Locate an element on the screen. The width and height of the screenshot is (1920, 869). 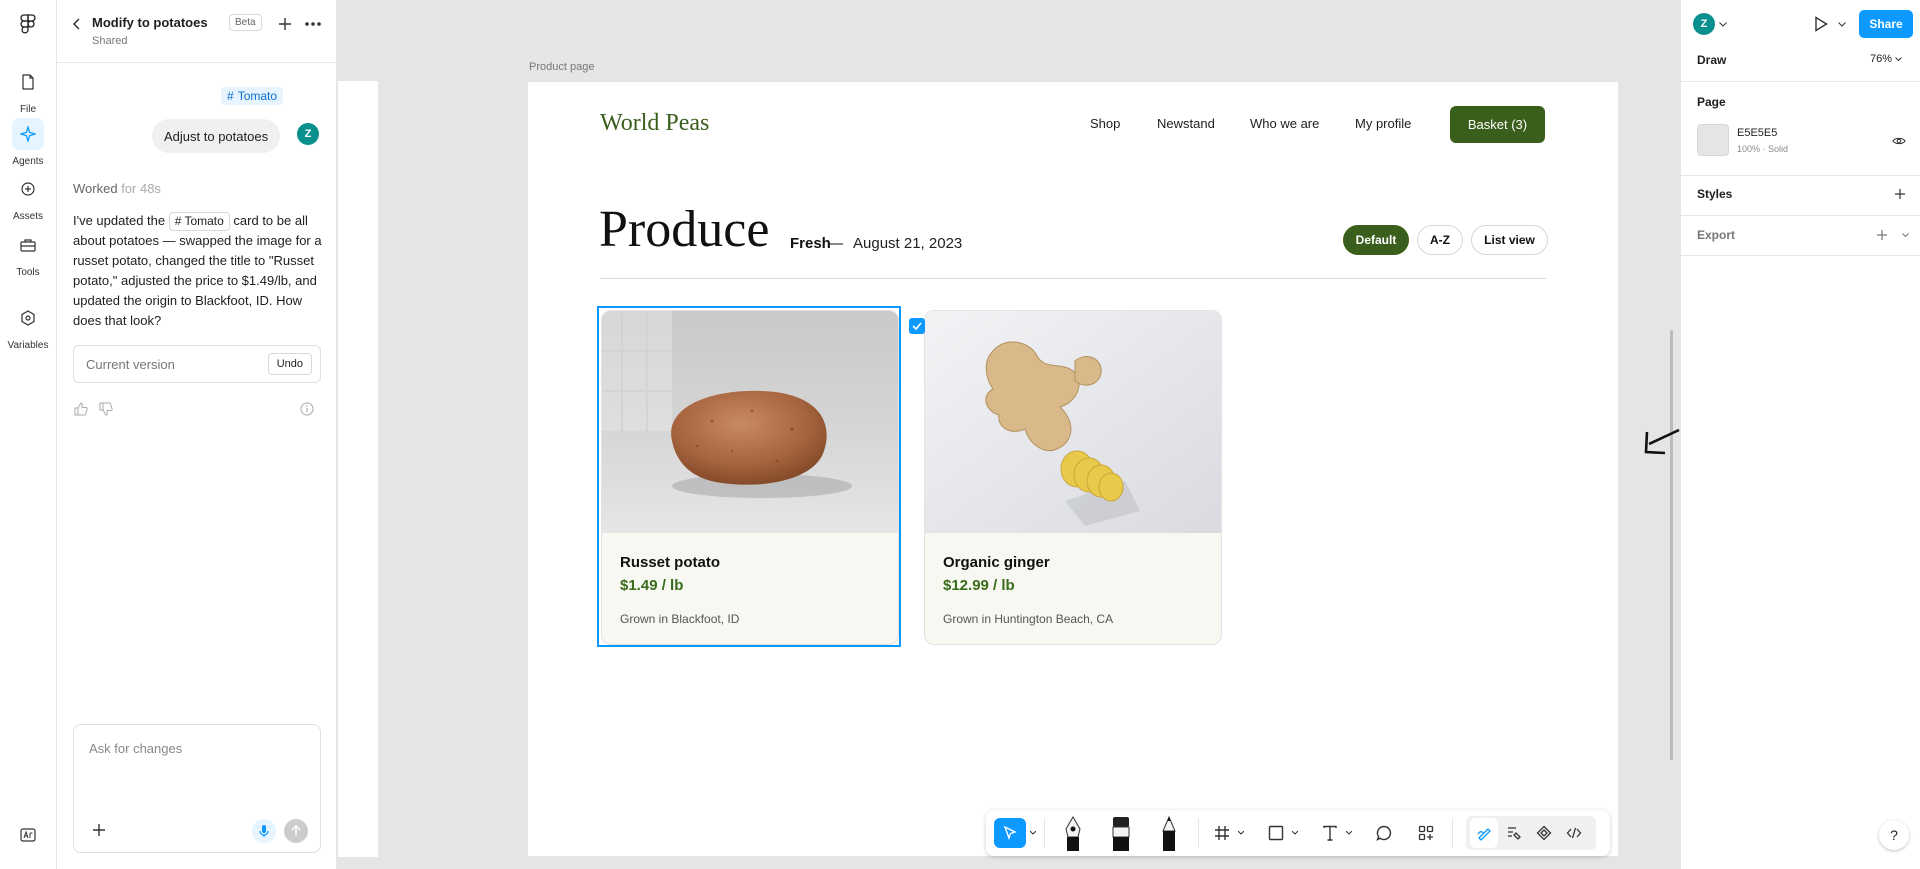
frame-hash-icon: # is located at coordinates (230, 96).